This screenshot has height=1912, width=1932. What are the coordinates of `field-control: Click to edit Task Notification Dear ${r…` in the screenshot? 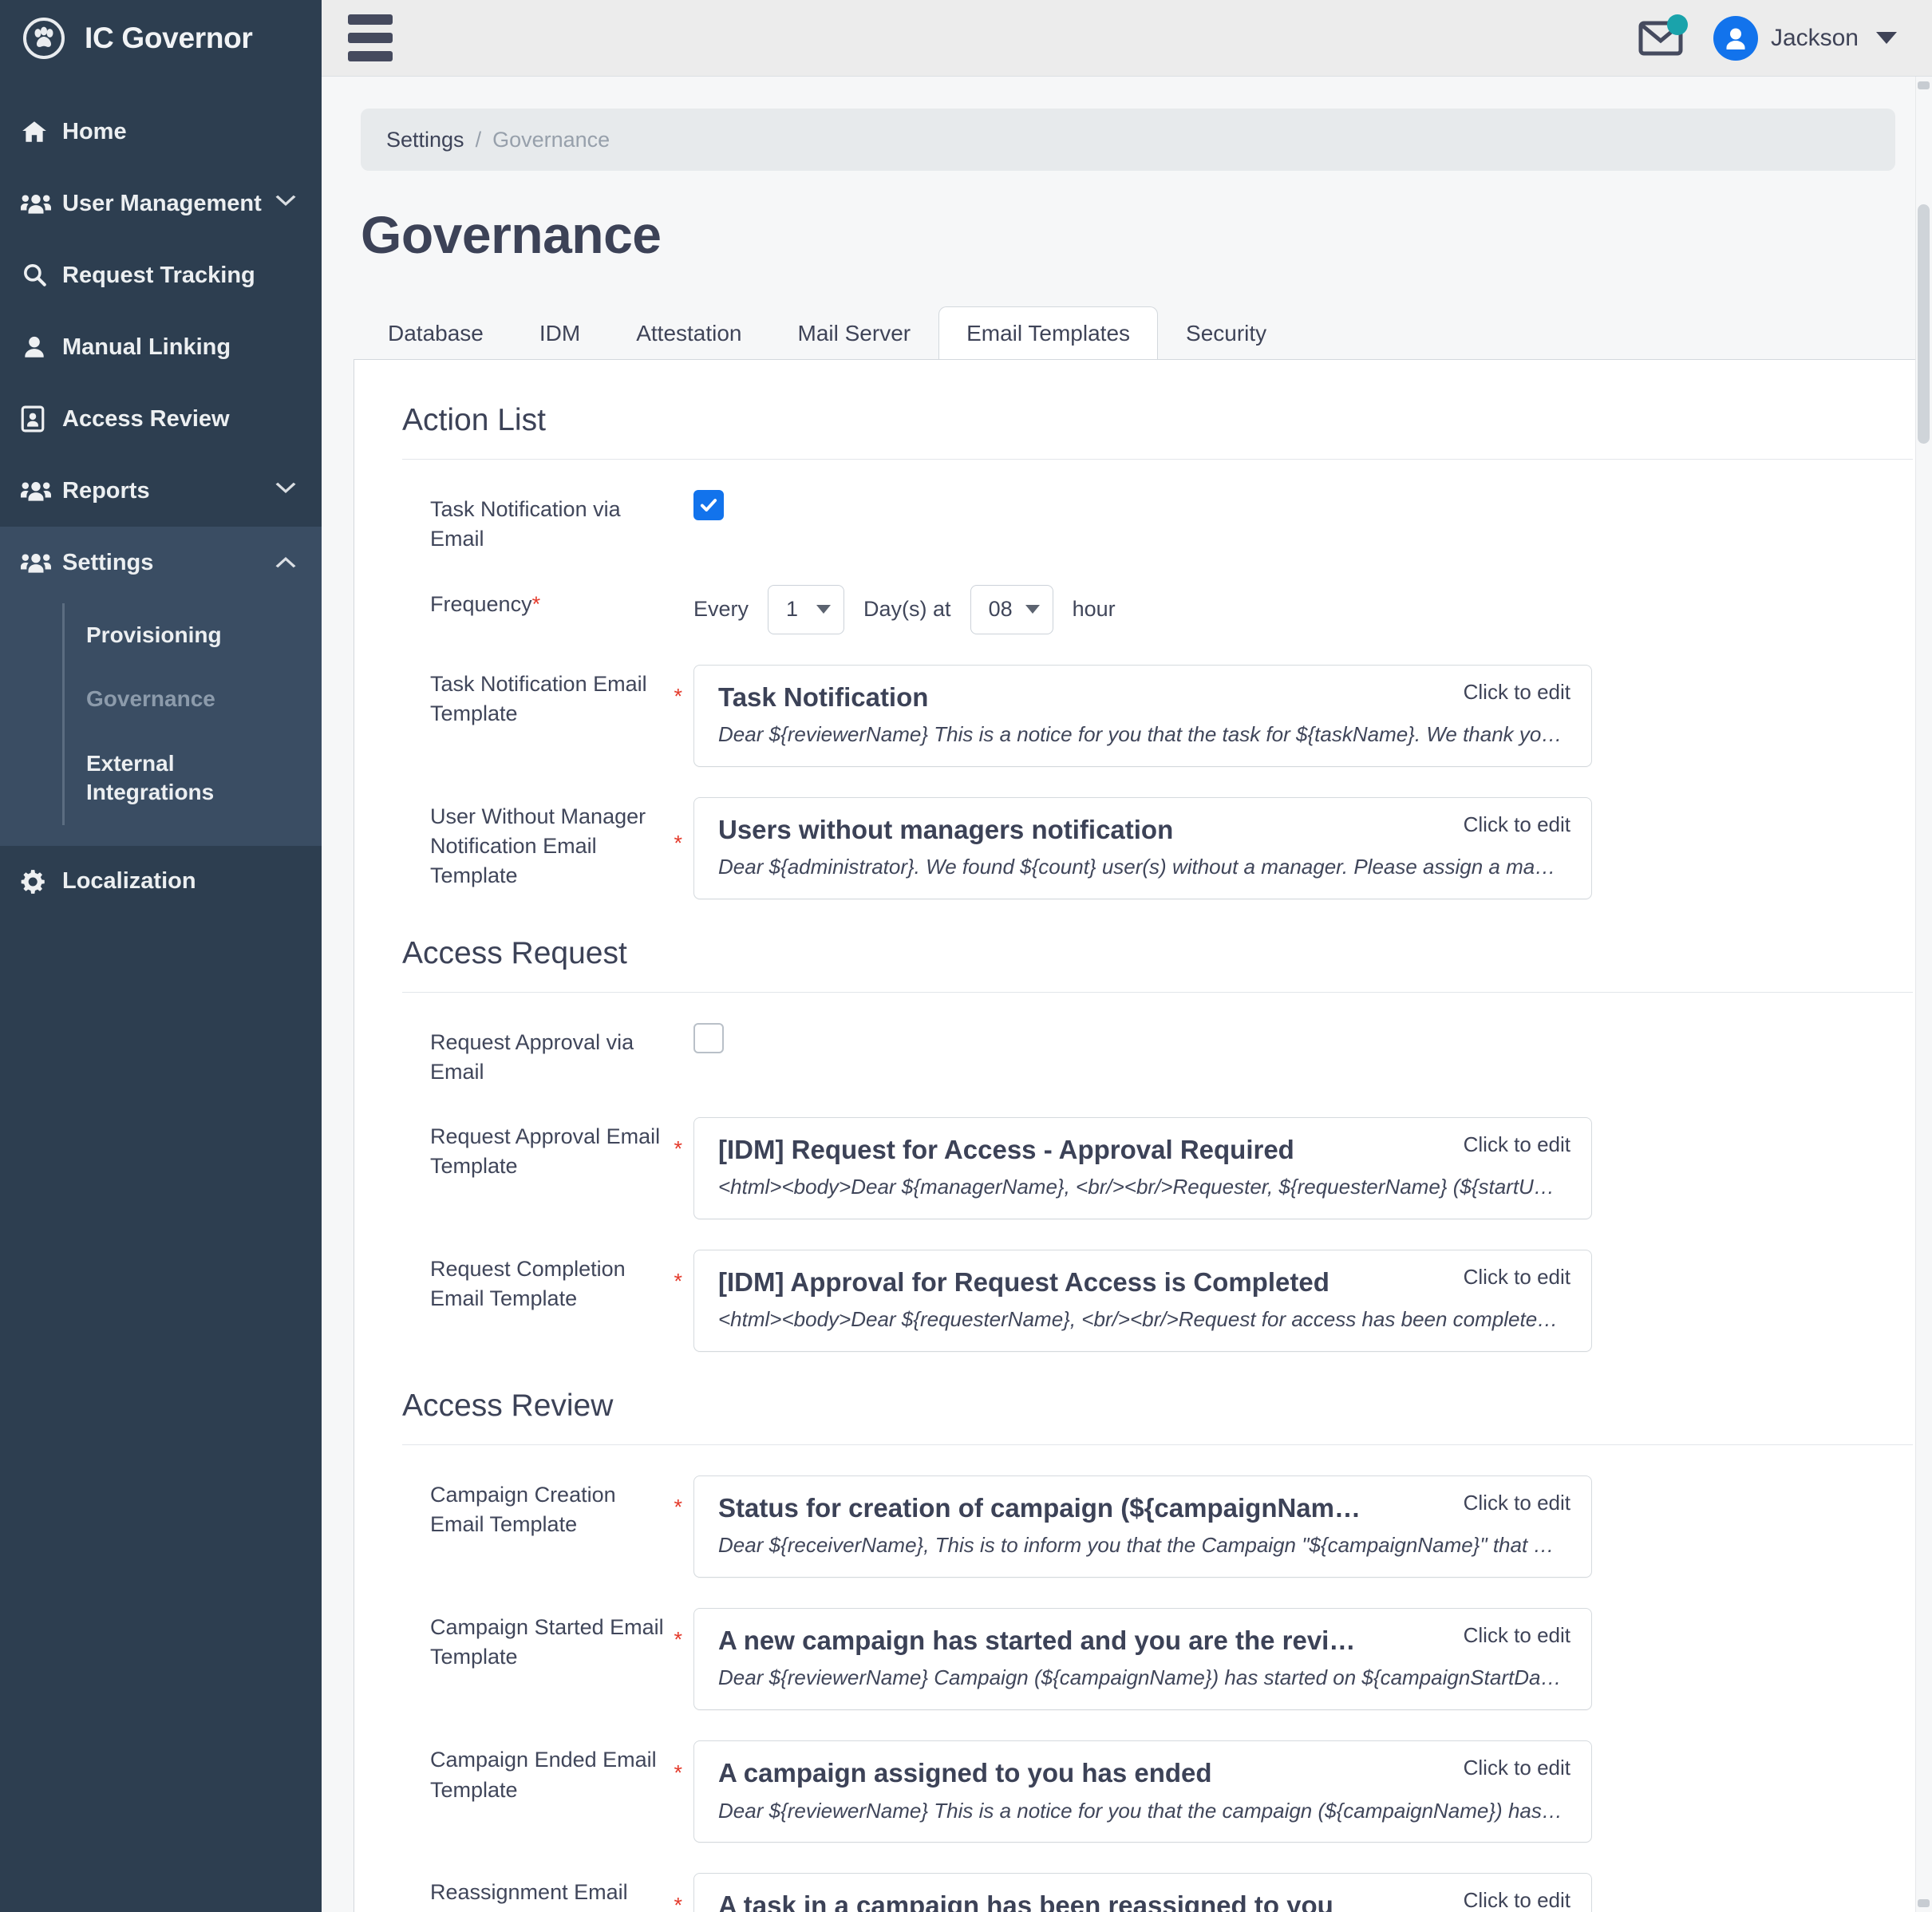 It's located at (1312, 715).